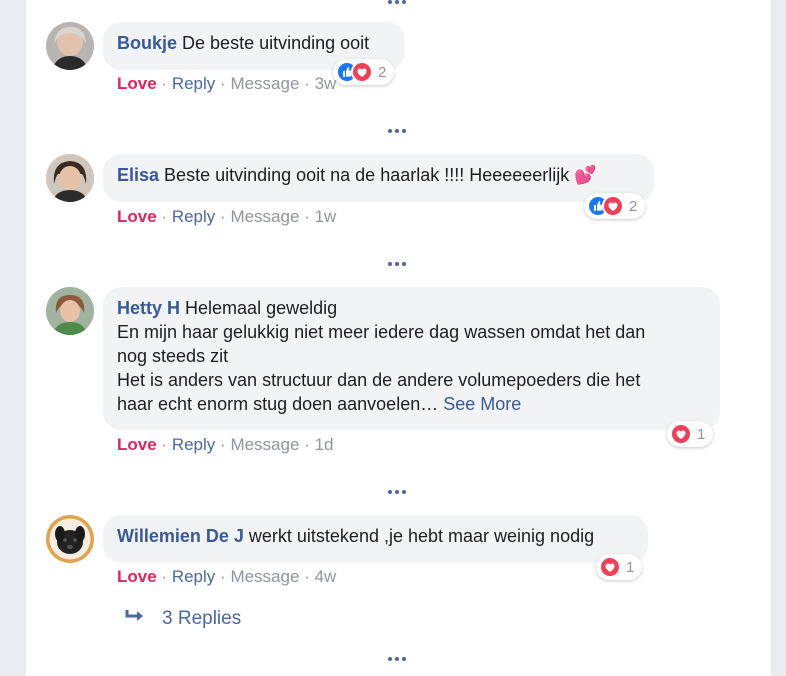  What do you see at coordinates (135, 619) in the screenshot?
I see `reply-arrow-icon` at bounding box center [135, 619].